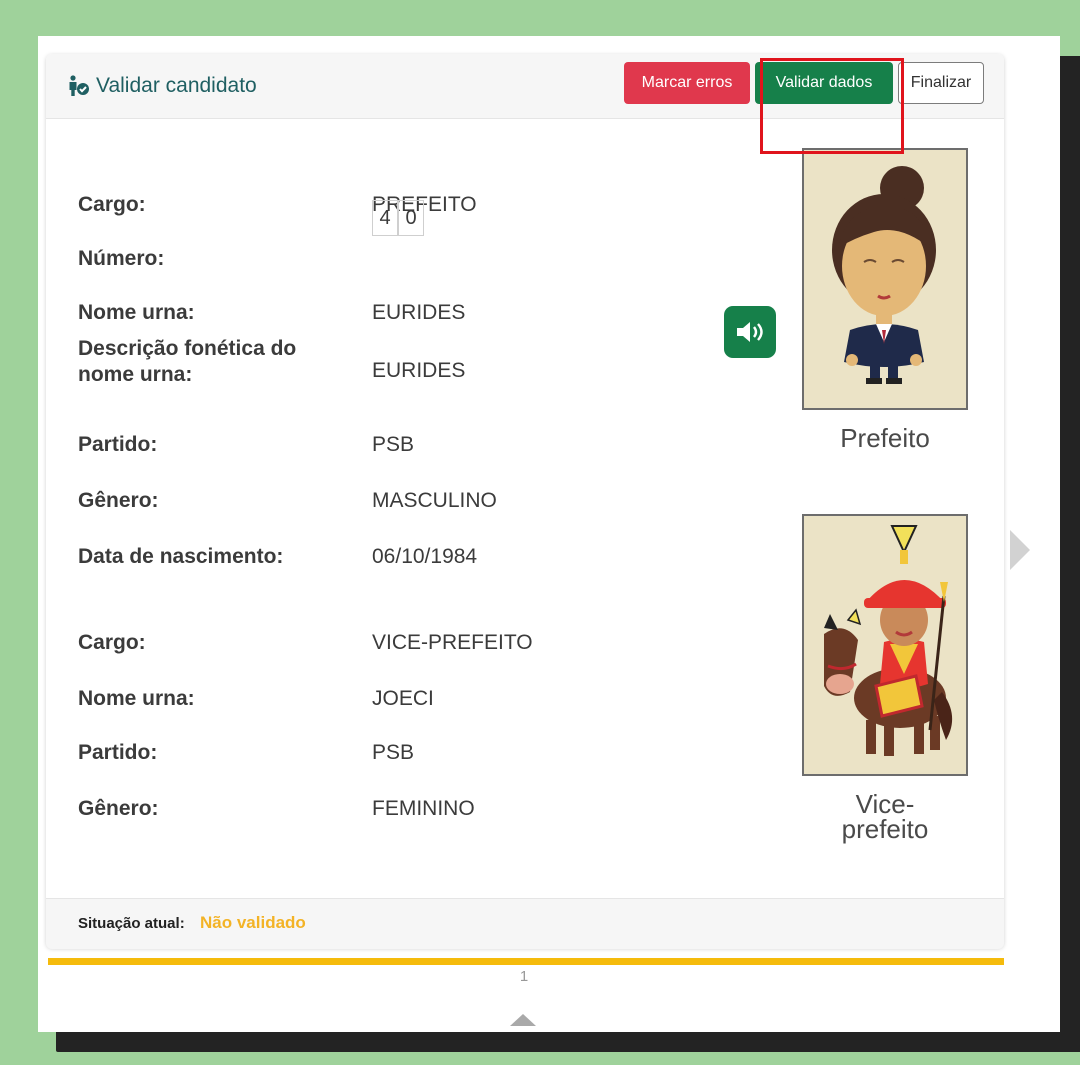 This screenshot has height=1065, width=1080. What do you see at coordinates (136, 698) in the screenshot?
I see `vice-nome-urna-label: Nome urna:` at bounding box center [136, 698].